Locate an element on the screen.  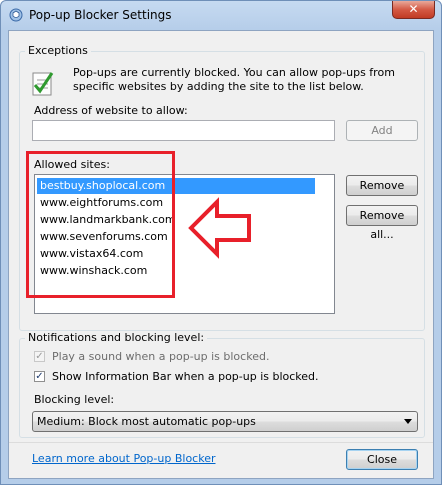
blocking-level-select: Medium: Block most automatic pop-ups is located at coordinates (225, 421).